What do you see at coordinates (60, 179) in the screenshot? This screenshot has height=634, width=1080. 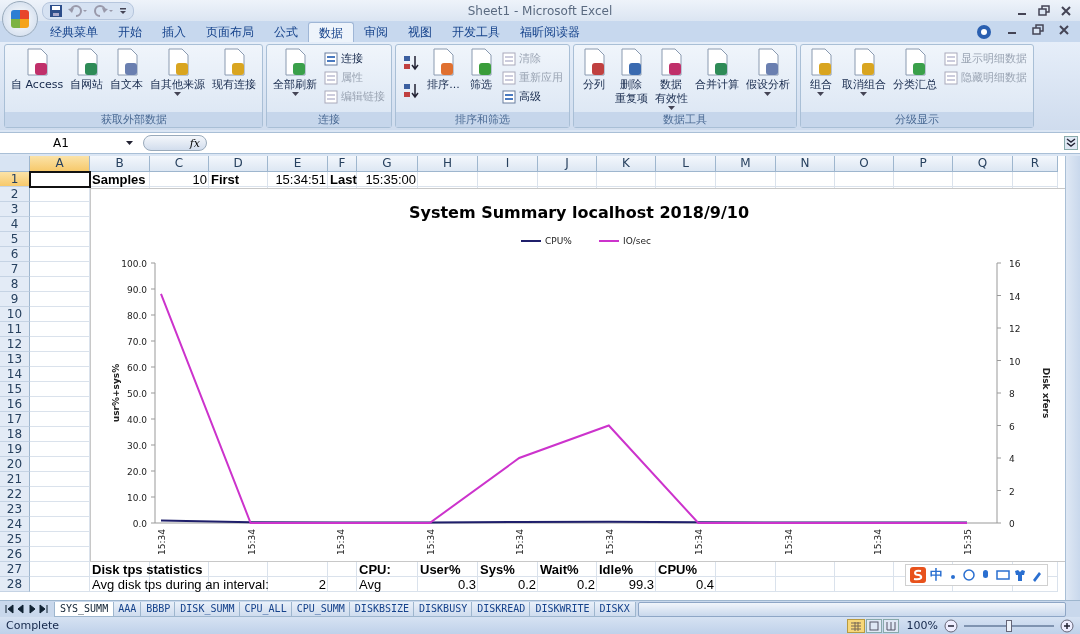 I see `active-cell` at bounding box center [60, 179].